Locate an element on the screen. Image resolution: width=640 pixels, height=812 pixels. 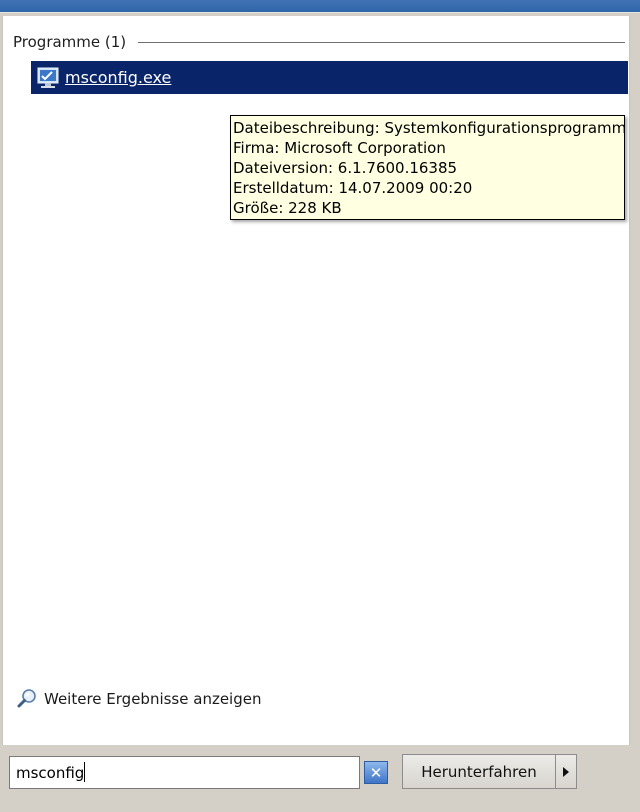
clear-search-button: ✕ is located at coordinates (376, 772).